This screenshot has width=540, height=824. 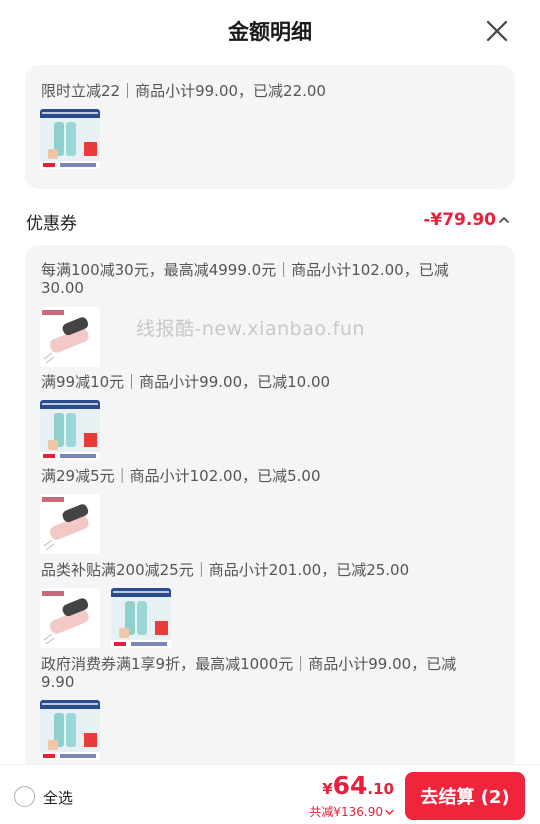 I want to click on sheet-header: 金额明细, so click(x=270, y=31).